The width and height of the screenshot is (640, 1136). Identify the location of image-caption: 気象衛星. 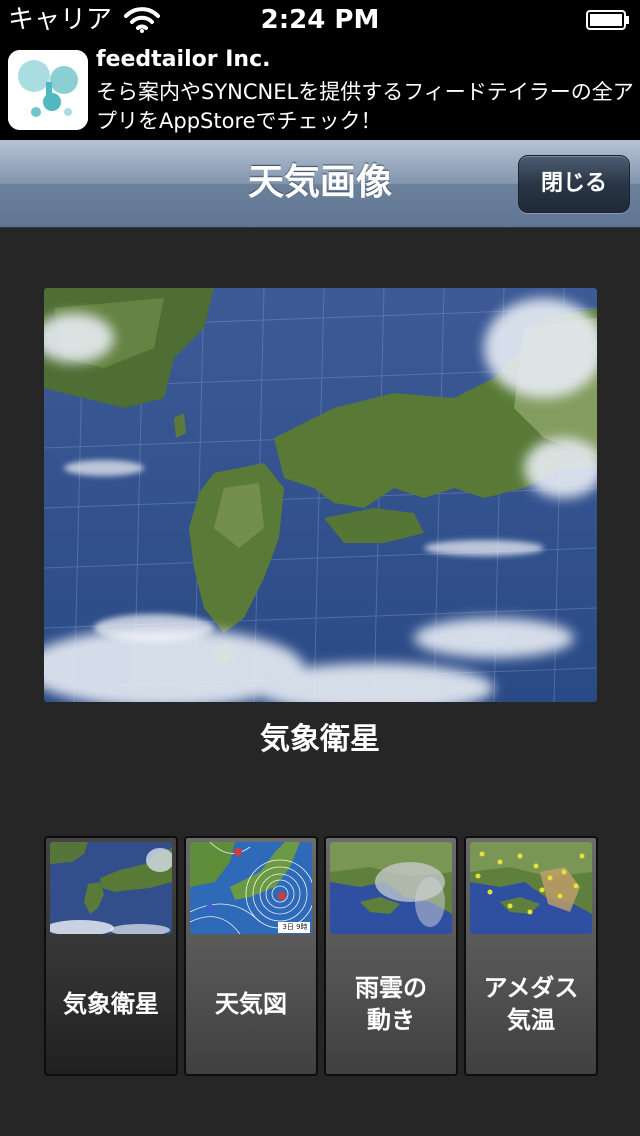
(320, 739).